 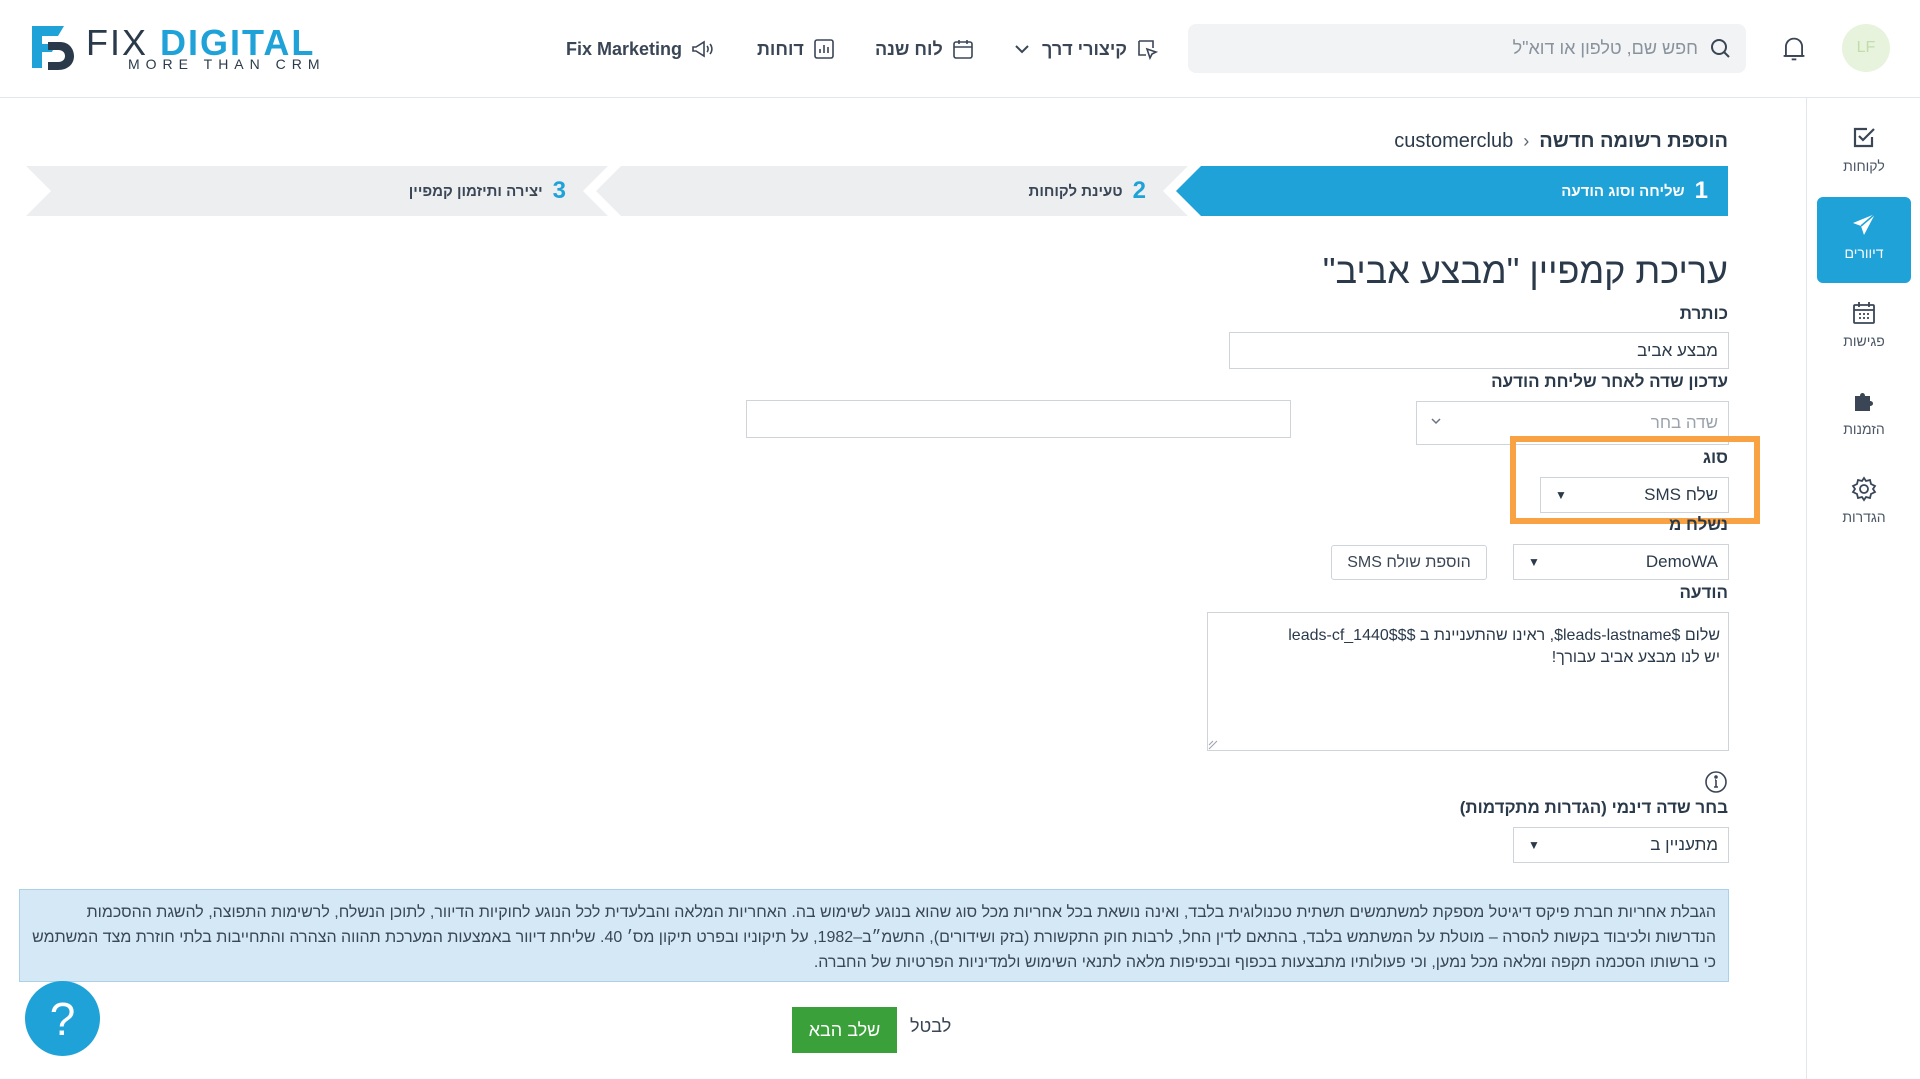 What do you see at coordinates (1633, 141) in the screenshot?
I see `breadcrumb-current: הוספת רשומה חדשה` at bounding box center [1633, 141].